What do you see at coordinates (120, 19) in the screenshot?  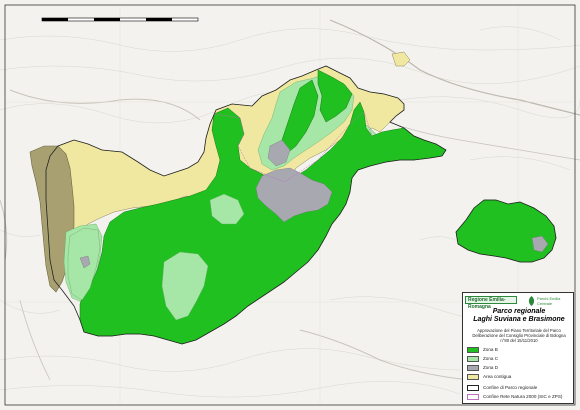 I see `scale-bar` at bounding box center [120, 19].